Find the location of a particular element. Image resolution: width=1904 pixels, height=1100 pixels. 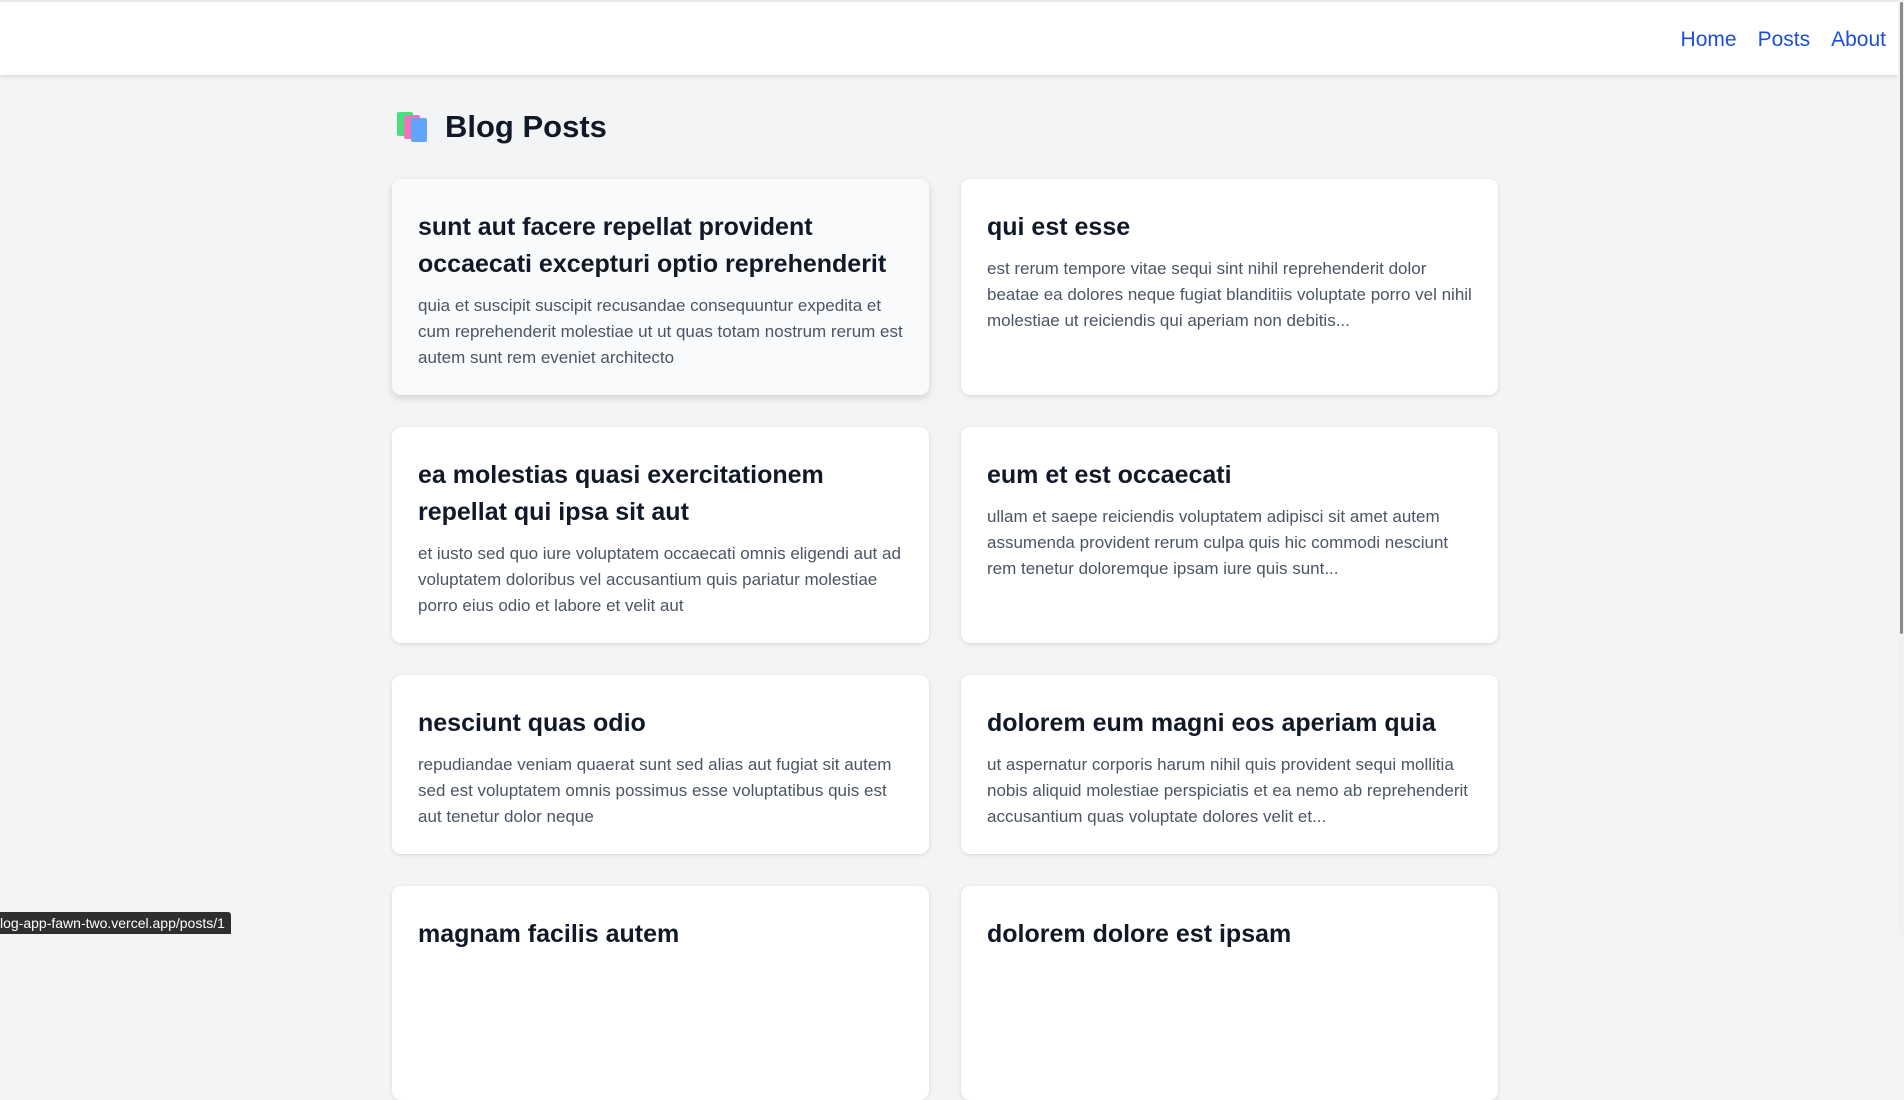

top-navbar: Home Posts About is located at coordinates (949, 37).